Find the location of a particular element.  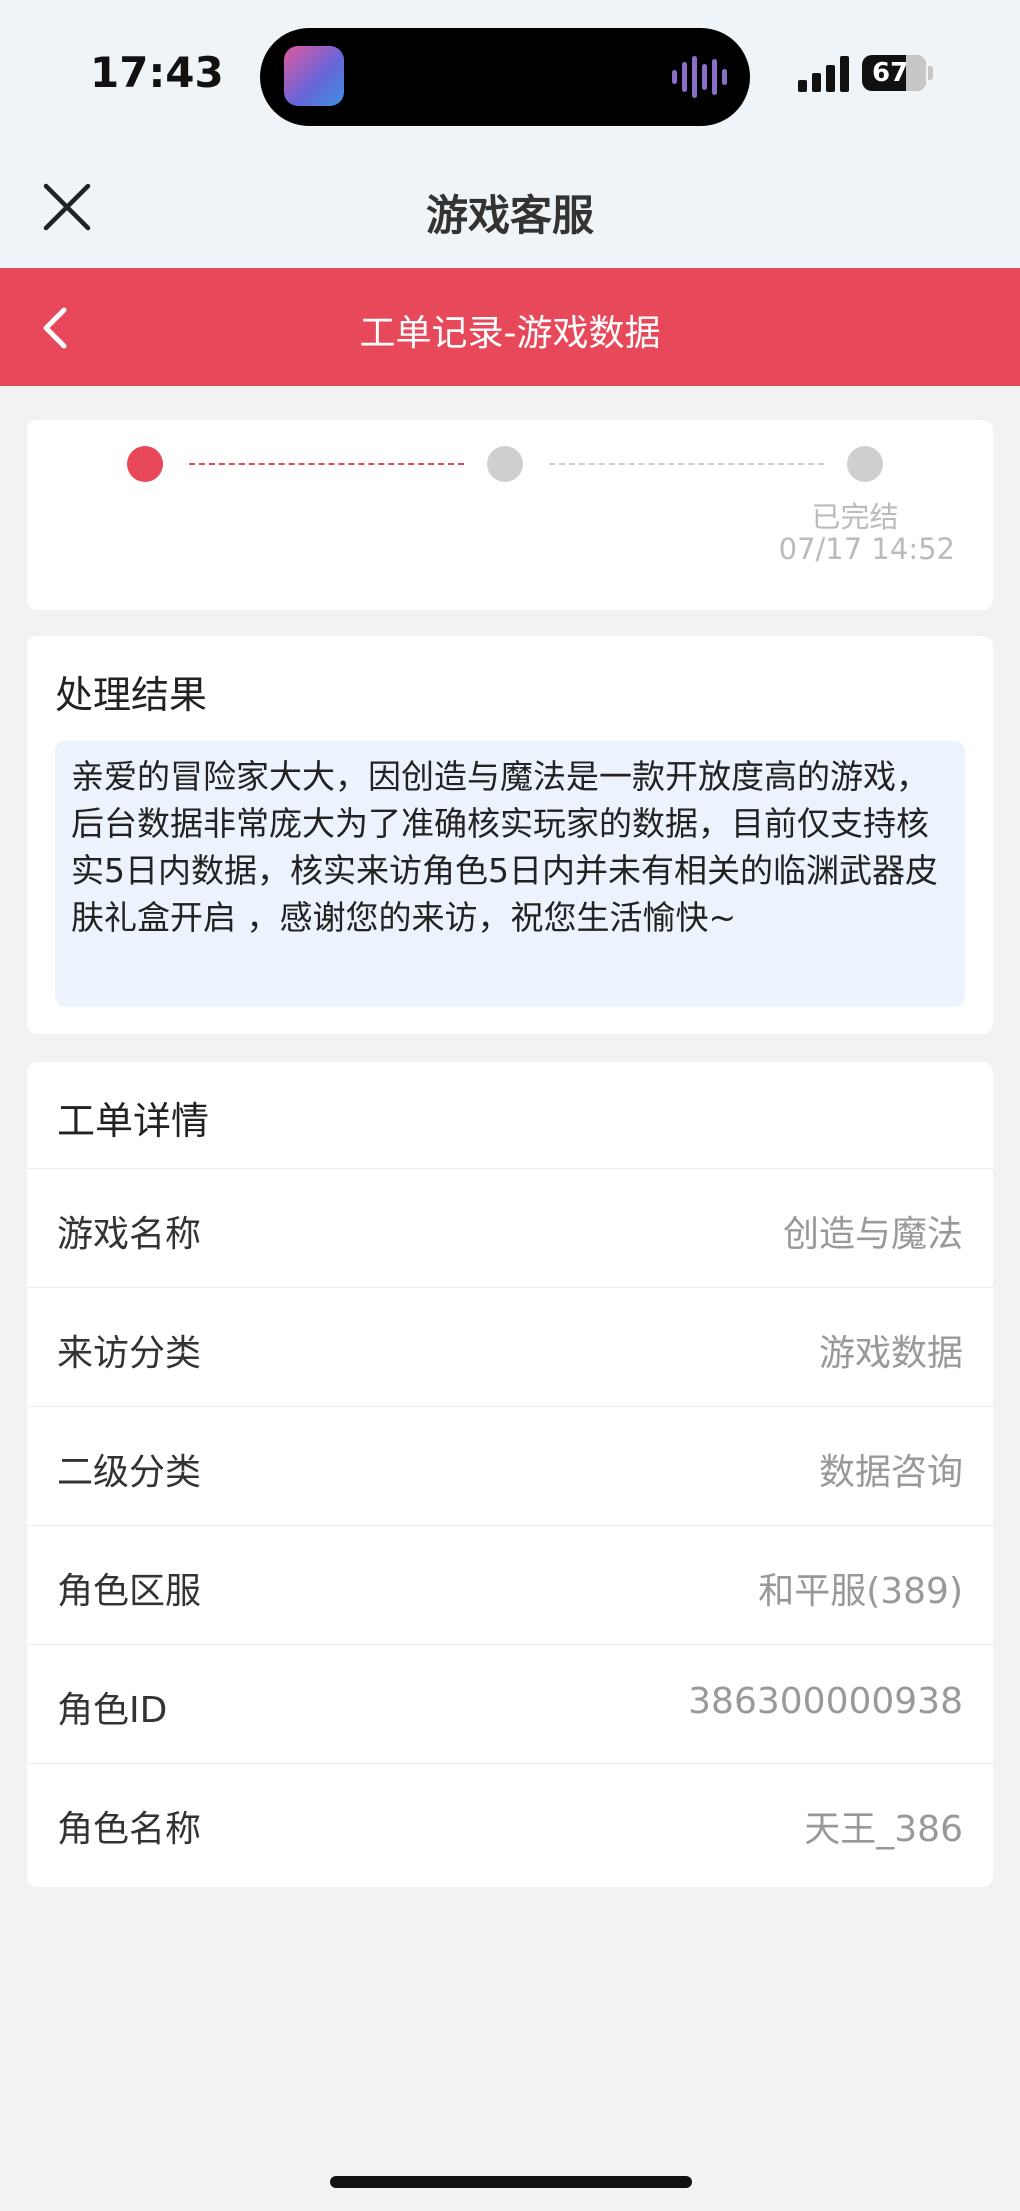

battery-icon: 67 is located at coordinates (894, 73).